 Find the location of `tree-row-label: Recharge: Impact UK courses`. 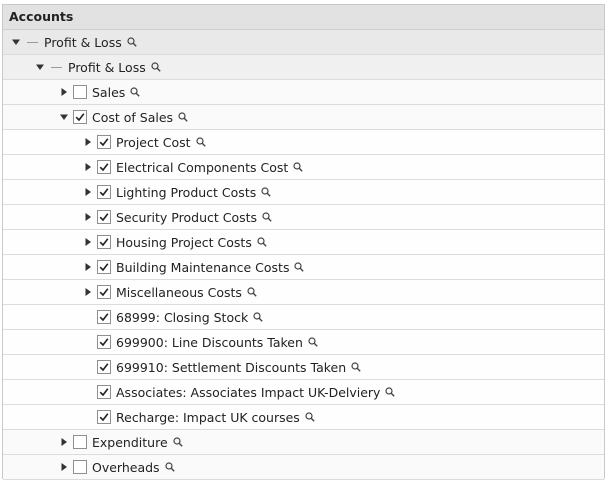

tree-row-label: Recharge: Impact UK courses is located at coordinates (208, 417).